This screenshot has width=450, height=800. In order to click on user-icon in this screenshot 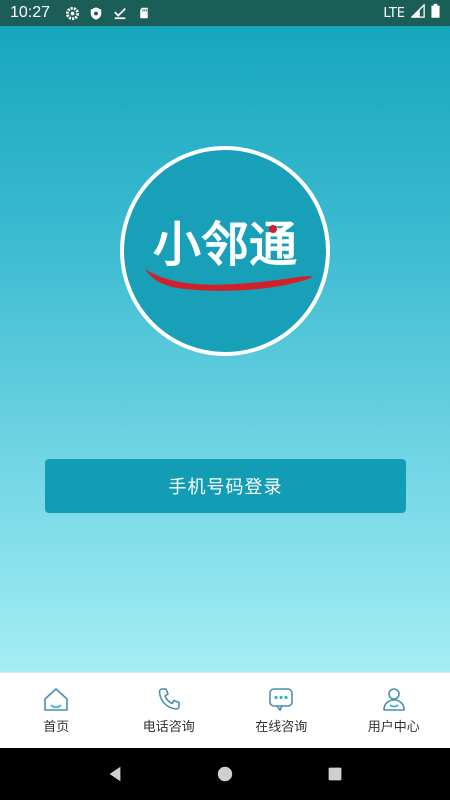, I will do `click(393, 699)`.